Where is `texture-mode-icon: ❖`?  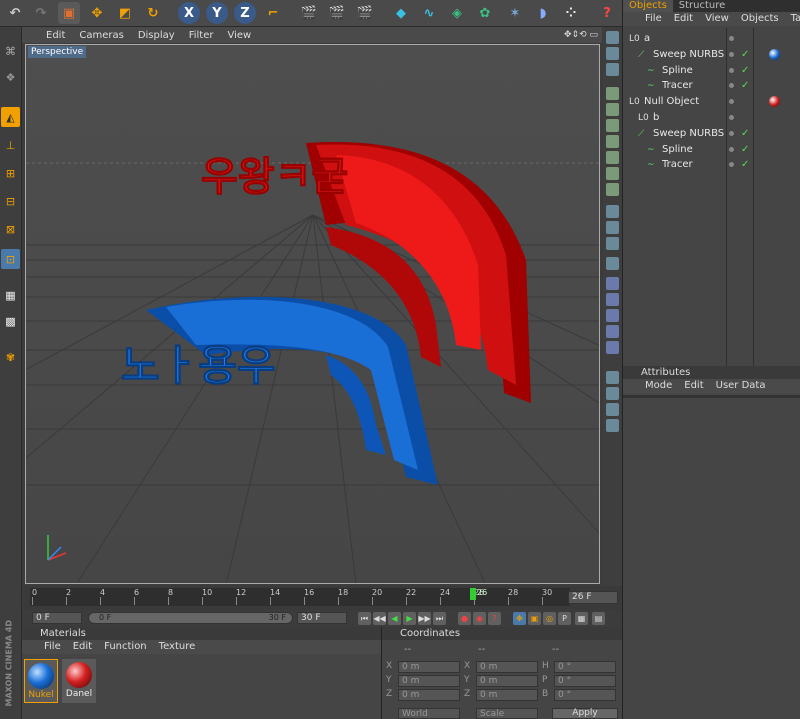 texture-mode-icon: ❖ is located at coordinates (10, 77).